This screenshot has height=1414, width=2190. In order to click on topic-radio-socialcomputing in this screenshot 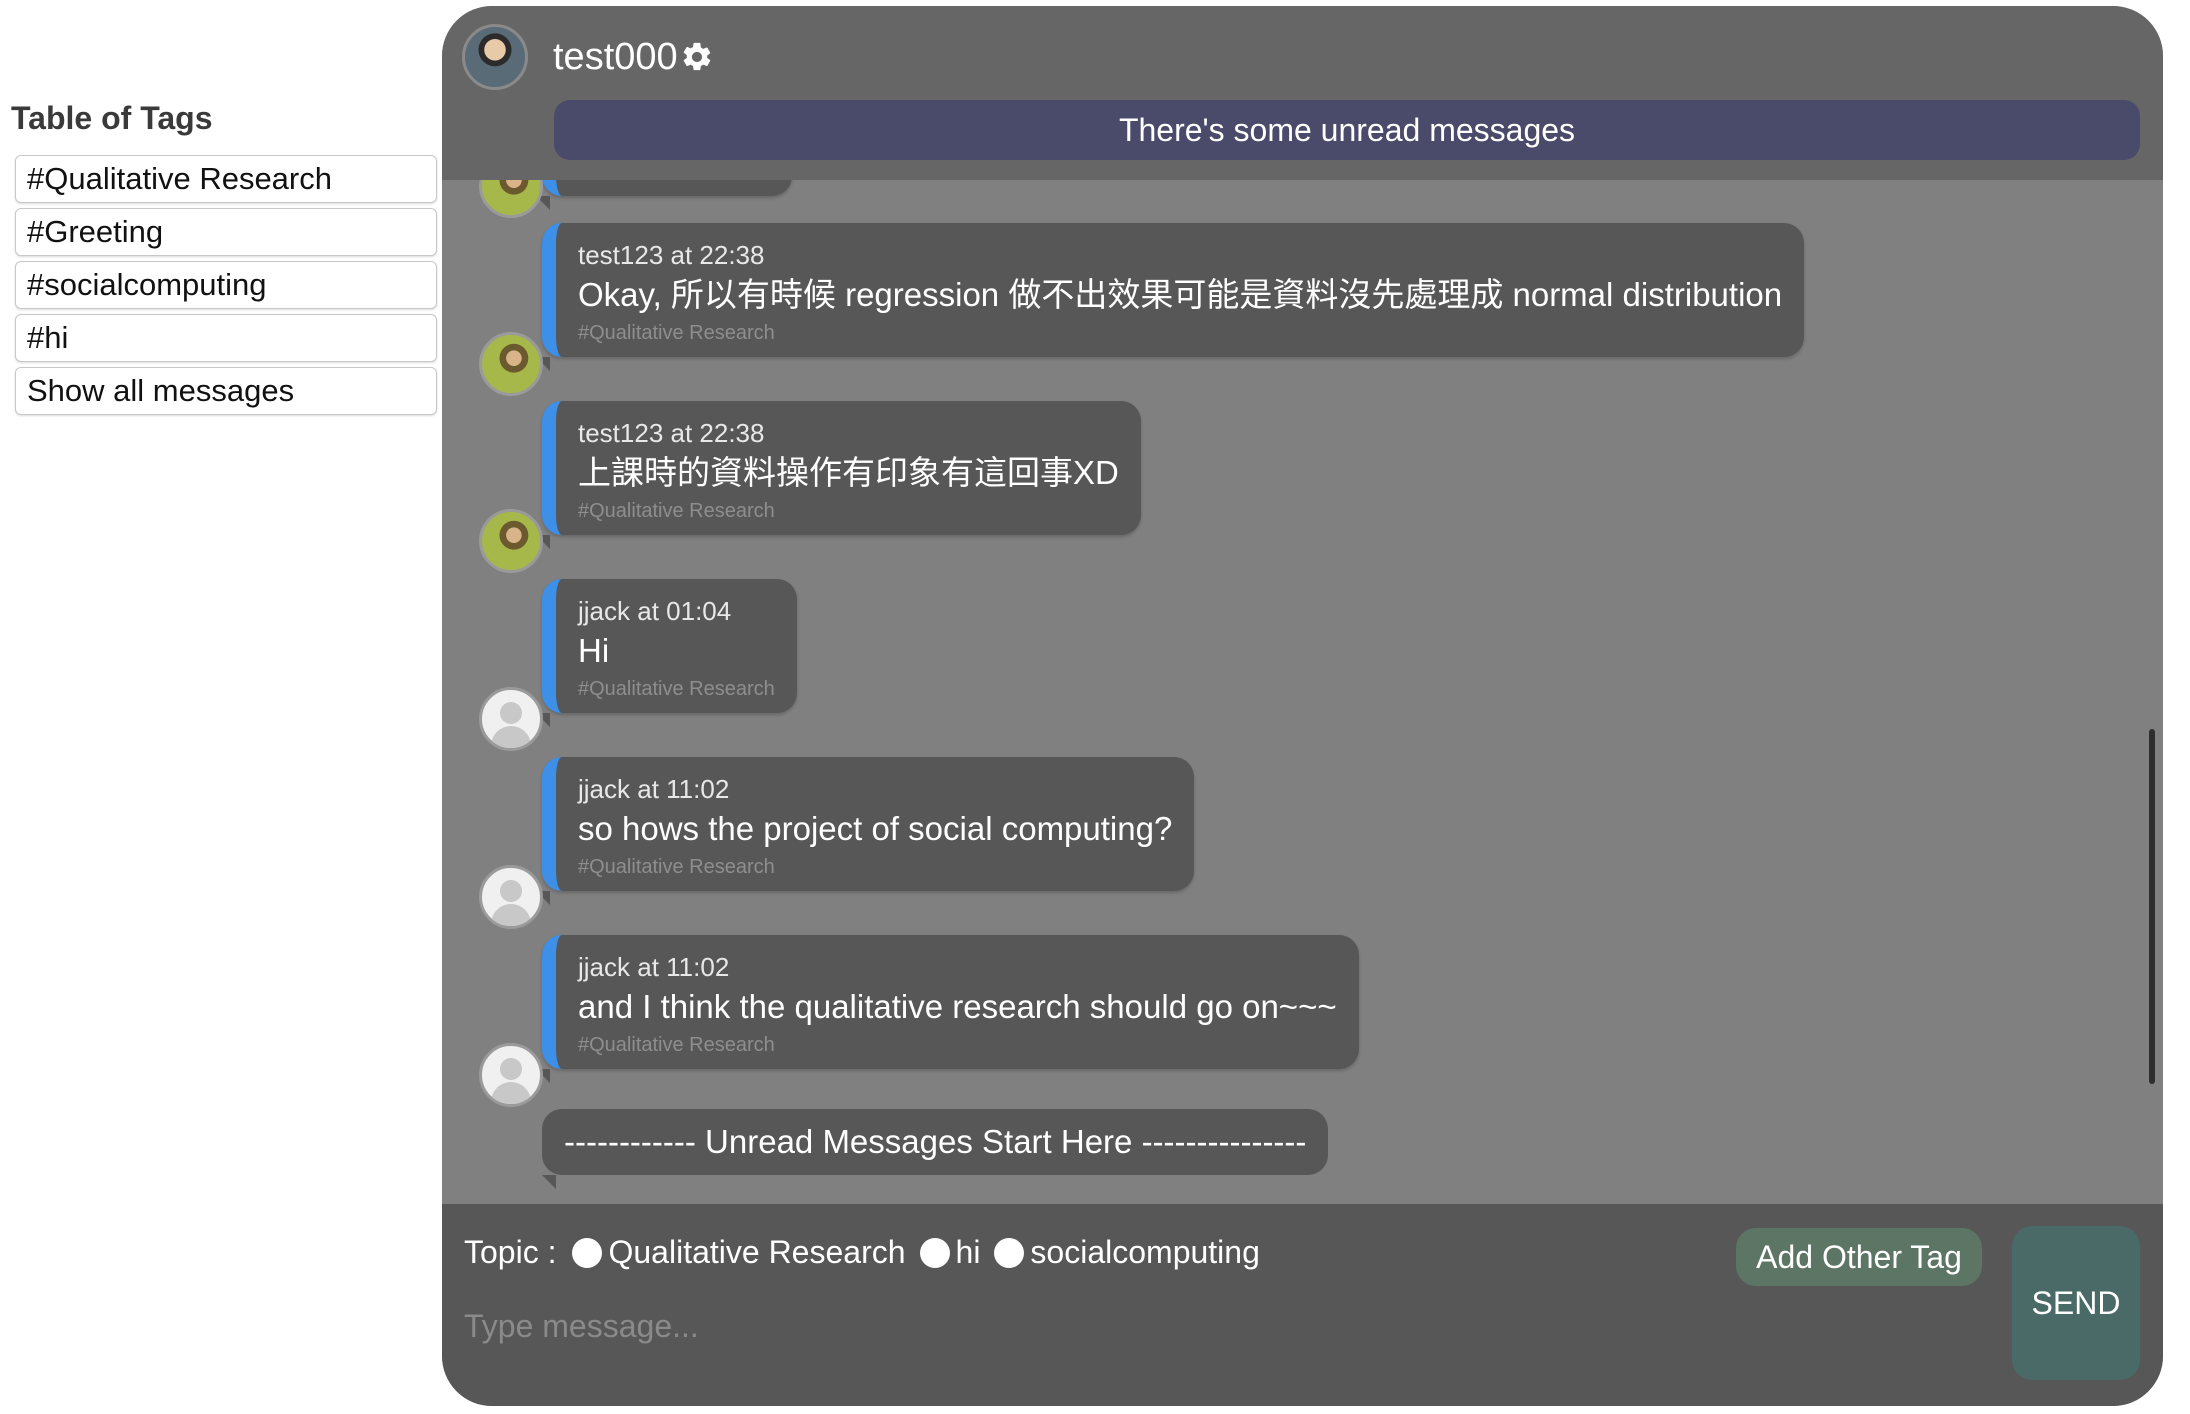, I will do `click(1009, 1252)`.